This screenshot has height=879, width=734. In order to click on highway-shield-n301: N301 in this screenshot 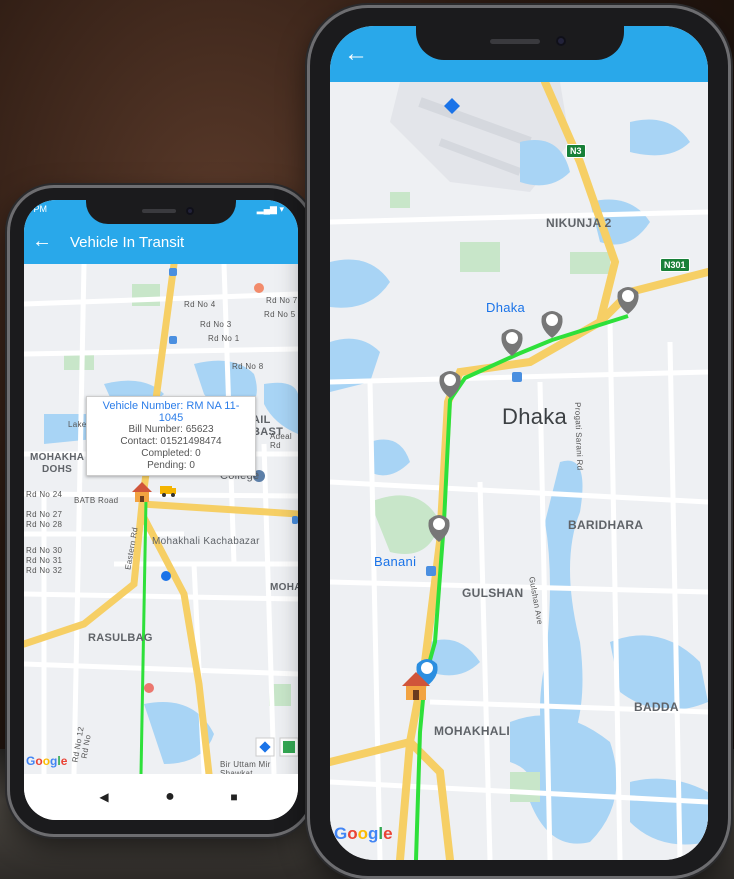, I will do `click(675, 265)`.